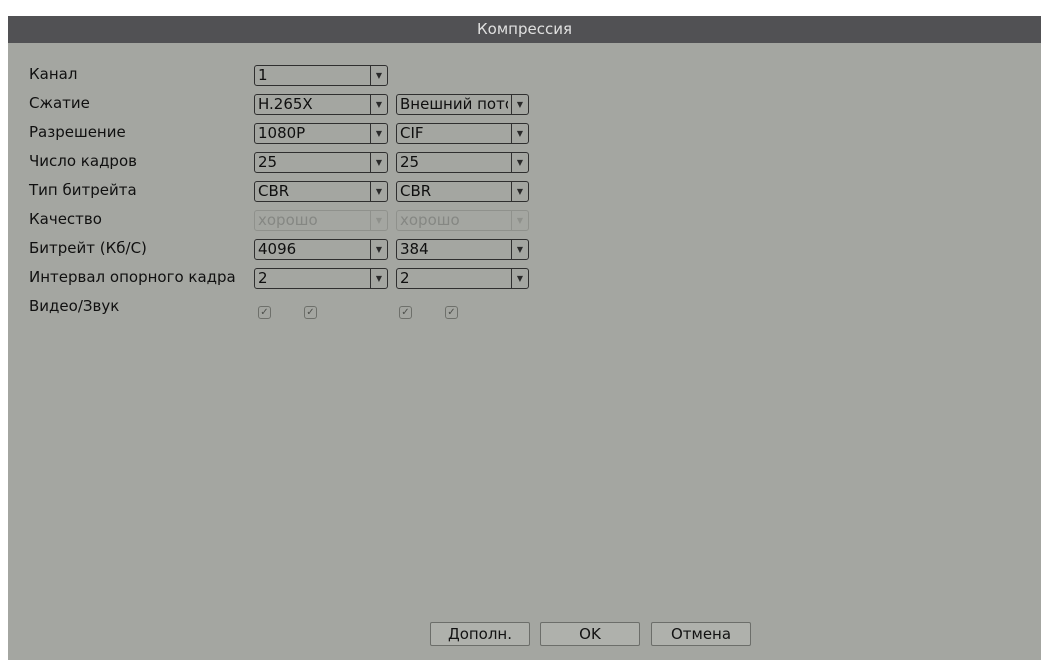 The image size is (1043, 661). I want to click on dialog-title: Компрессия, so click(524, 29).